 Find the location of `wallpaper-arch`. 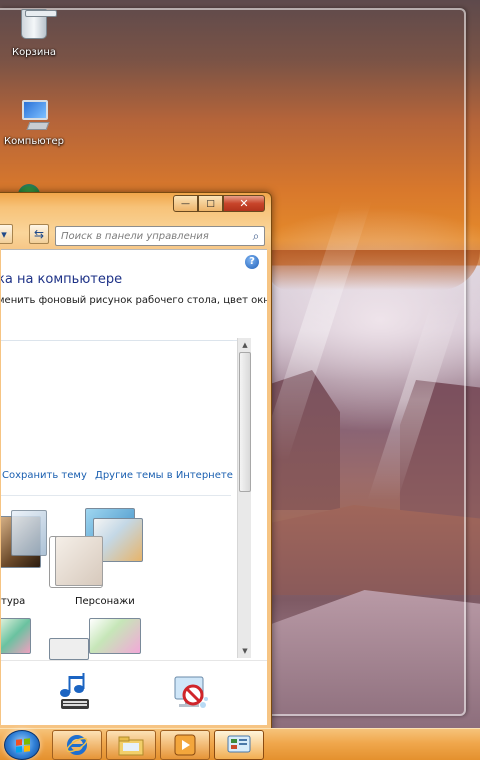

wallpaper-arch is located at coordinates (374, 270).